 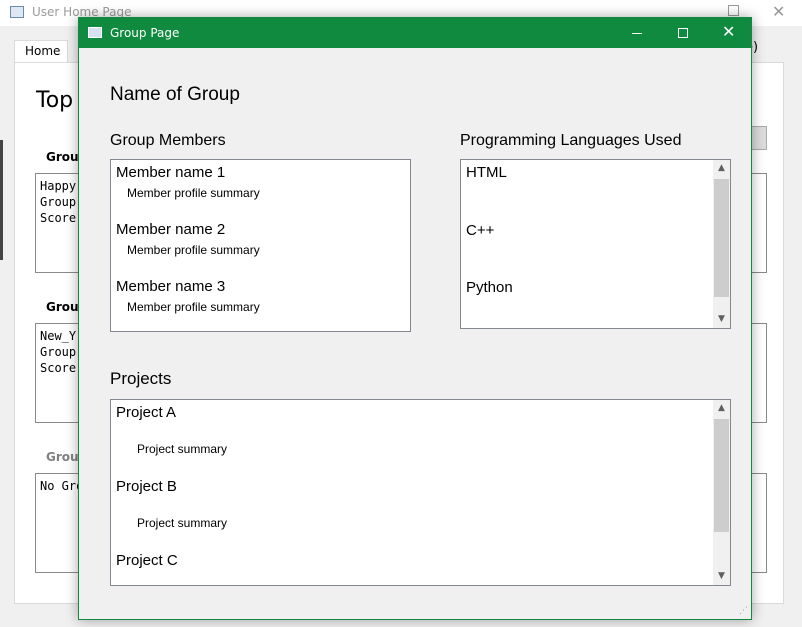 What do you see at coordinates (415, 33) in the screenshot?
I see `dialog-titlebar: Group Page ✕` at bounding box center [415, 33].